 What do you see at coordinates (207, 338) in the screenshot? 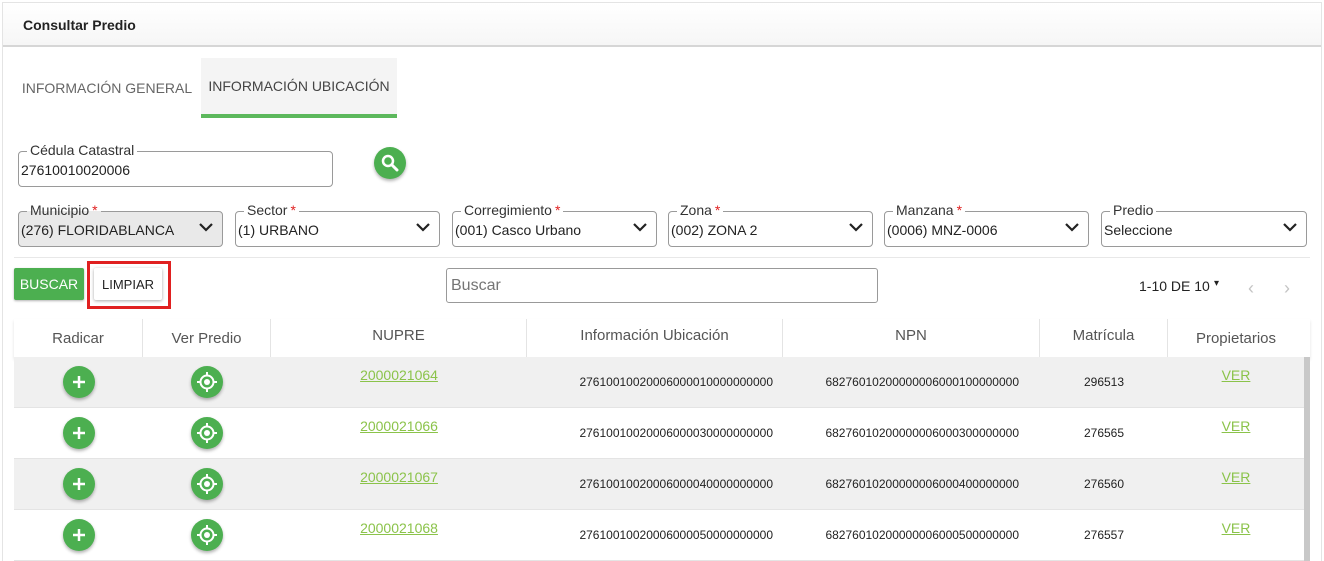
I see `header-ver-predio: Ver Predio` at bounding box center [207, 338].